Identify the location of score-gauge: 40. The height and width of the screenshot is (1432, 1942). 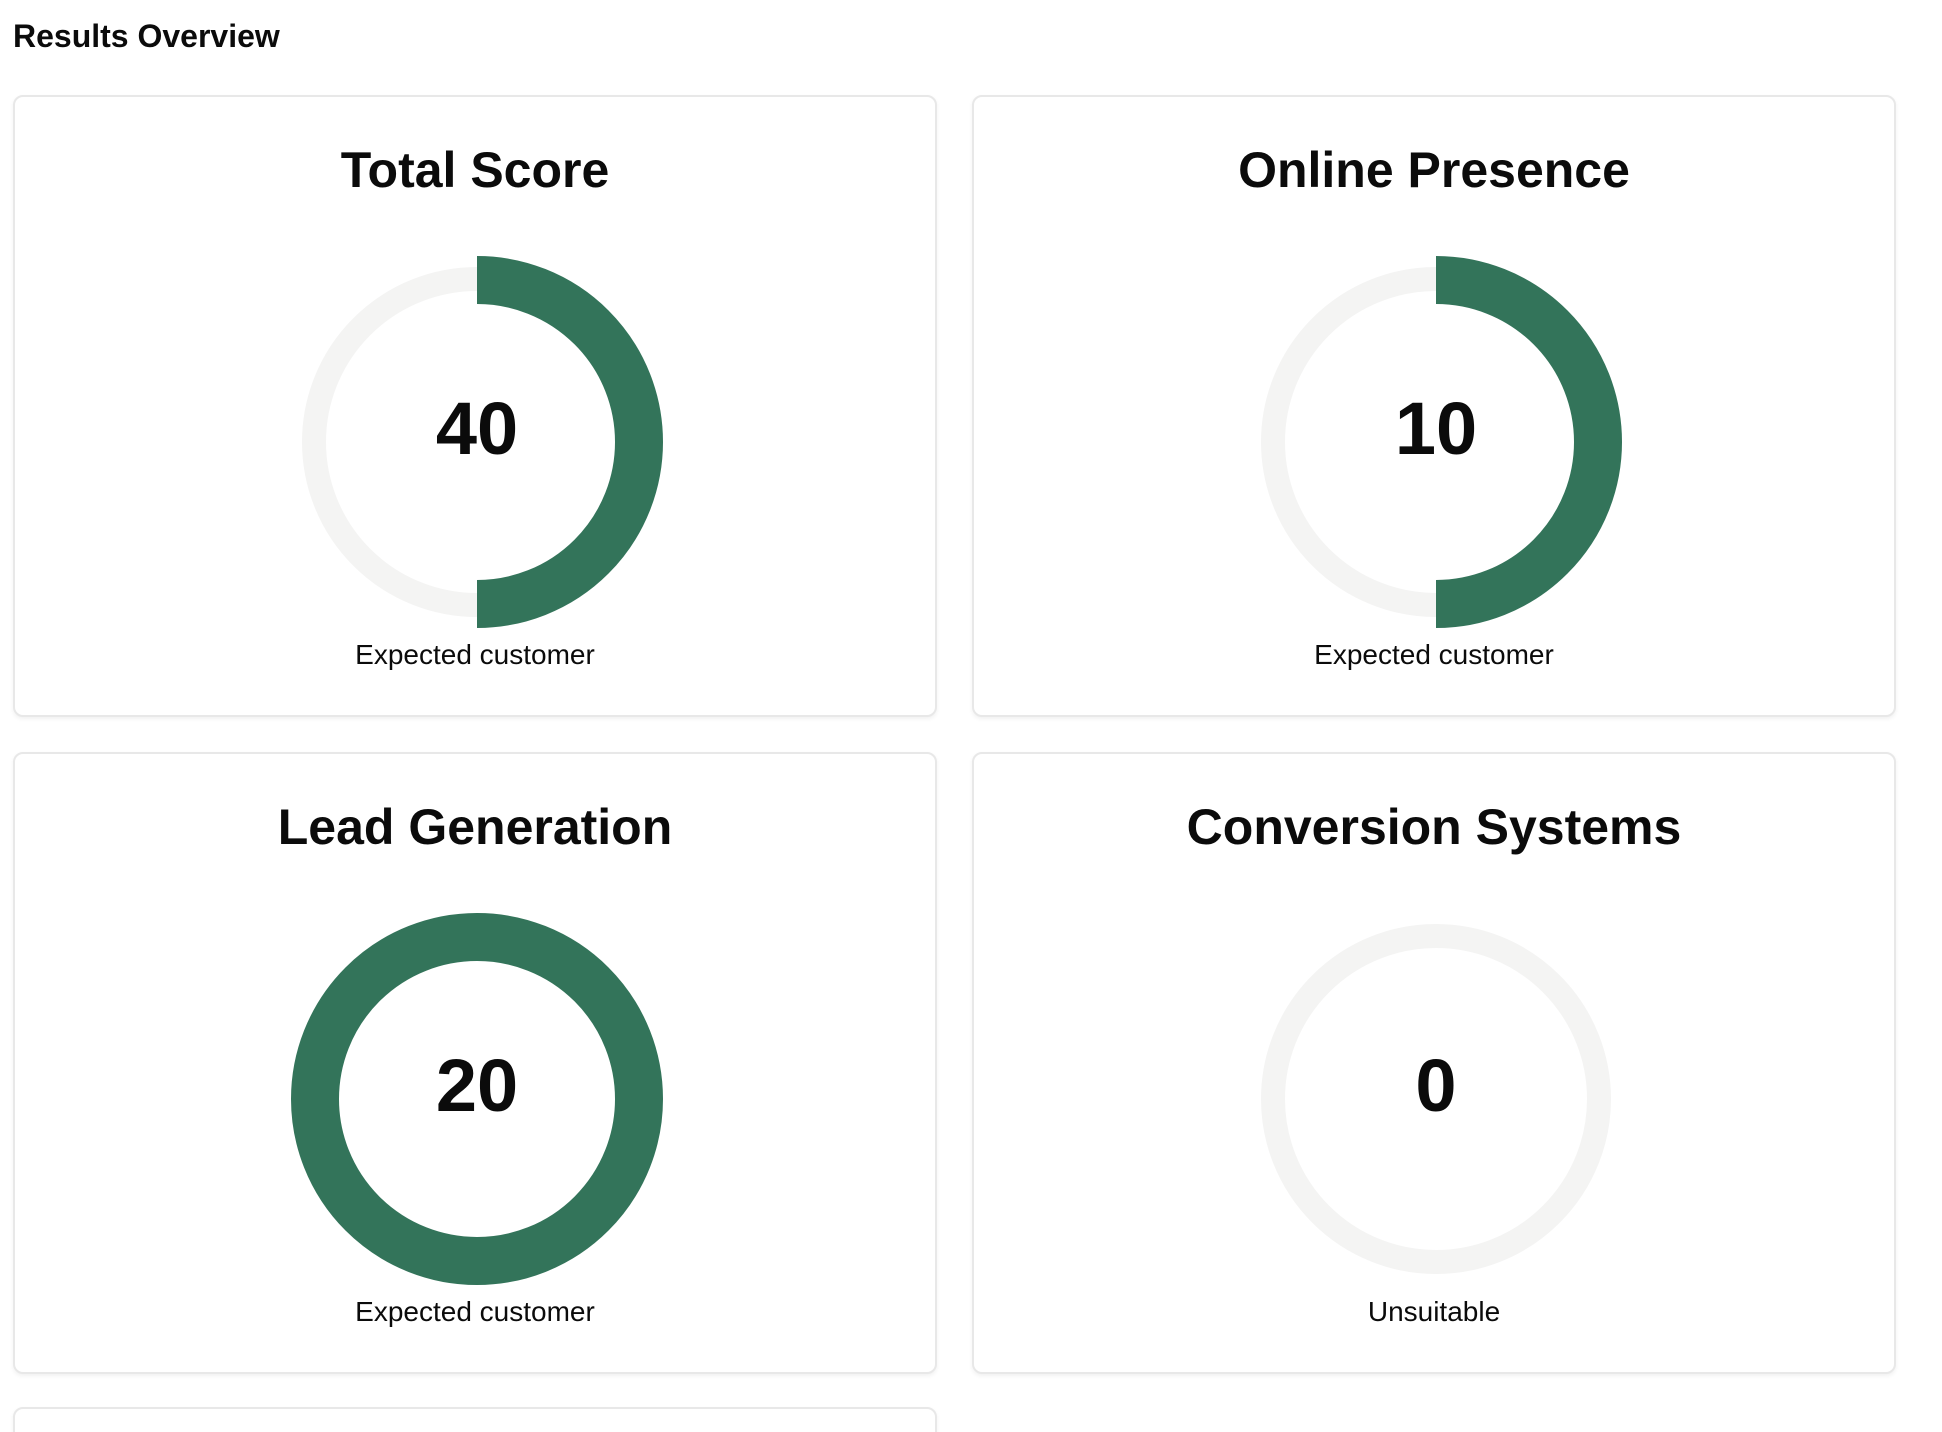
(477, 442).